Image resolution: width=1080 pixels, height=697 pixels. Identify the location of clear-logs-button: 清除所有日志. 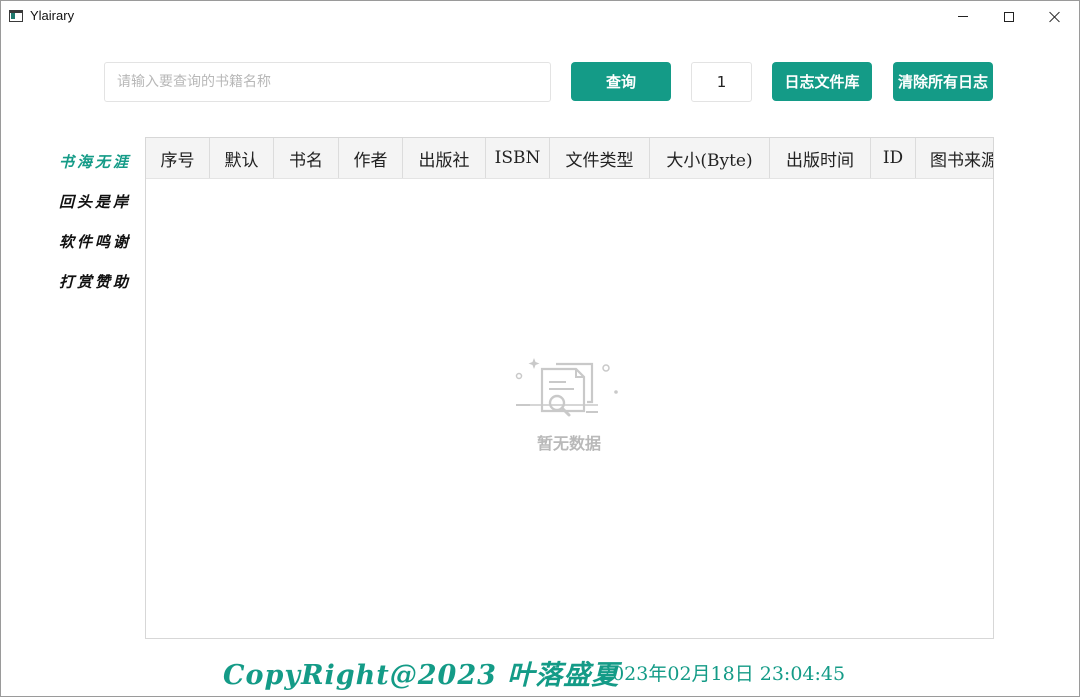
(943, 81).